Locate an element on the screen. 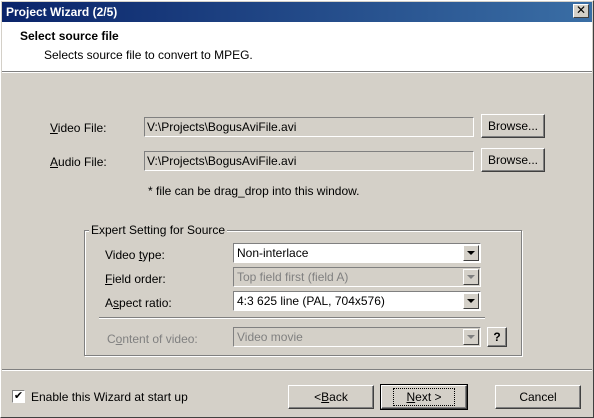  close-icon: ✕ is located at coordinates (581, 11).